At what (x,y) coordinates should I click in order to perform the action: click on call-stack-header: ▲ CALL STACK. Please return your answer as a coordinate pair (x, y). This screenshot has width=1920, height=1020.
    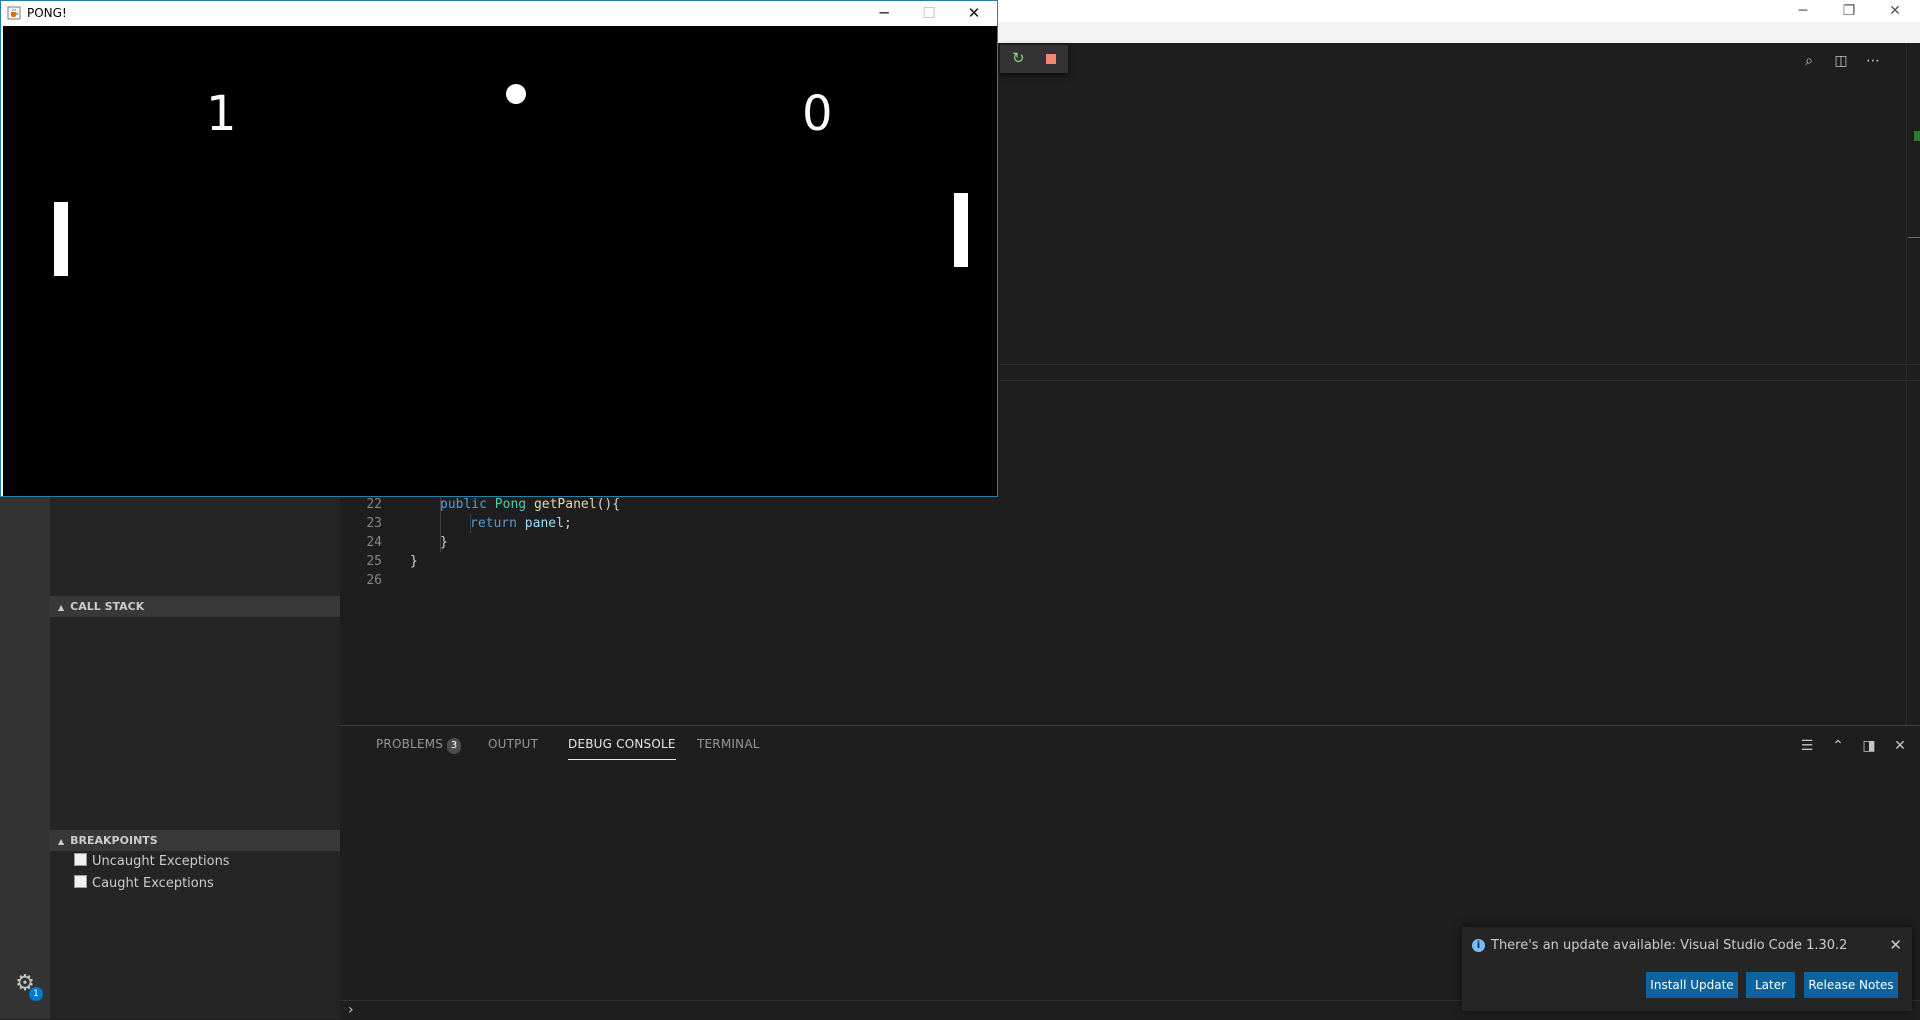
    Looking at the image, I should click on (195, 606).